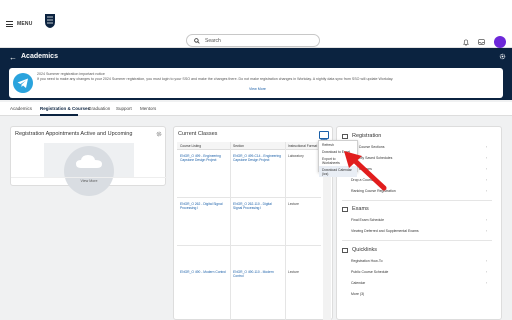 The width and height of the screenshot is (512, 320). Describe the element at coordinates (385, 231) in the screenshot. I see `link-deferred-exams: Viewing Deferred and Supplemental Exams` at that location.